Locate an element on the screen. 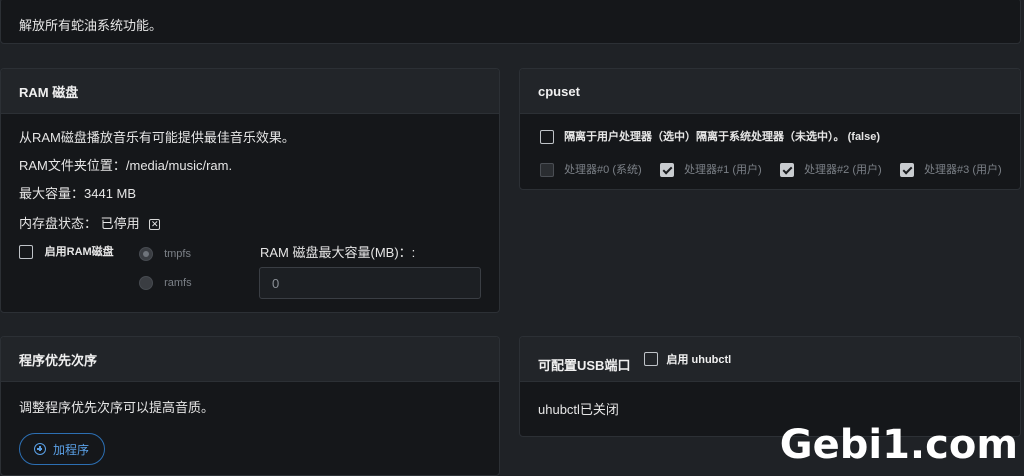  processor-1-option: 处理器#1 (用户) is located at coordinates (711, 169).